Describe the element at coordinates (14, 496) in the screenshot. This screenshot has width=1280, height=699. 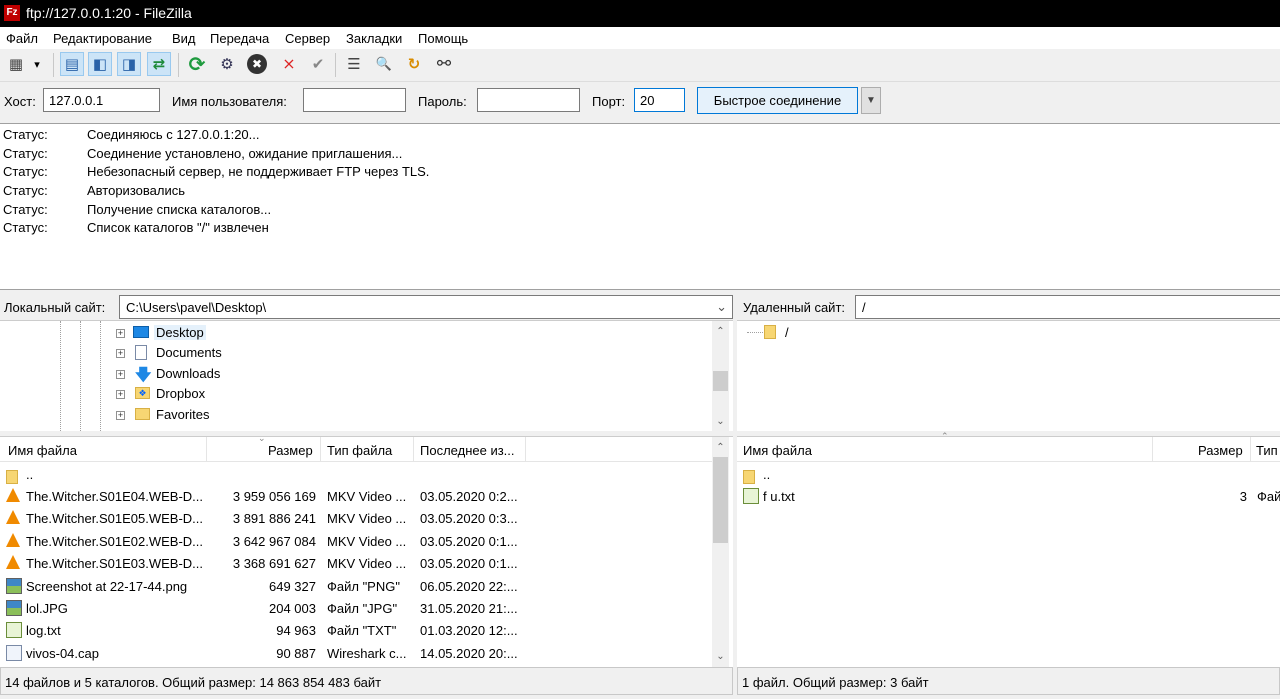
I see `vlc-icon` at that location.